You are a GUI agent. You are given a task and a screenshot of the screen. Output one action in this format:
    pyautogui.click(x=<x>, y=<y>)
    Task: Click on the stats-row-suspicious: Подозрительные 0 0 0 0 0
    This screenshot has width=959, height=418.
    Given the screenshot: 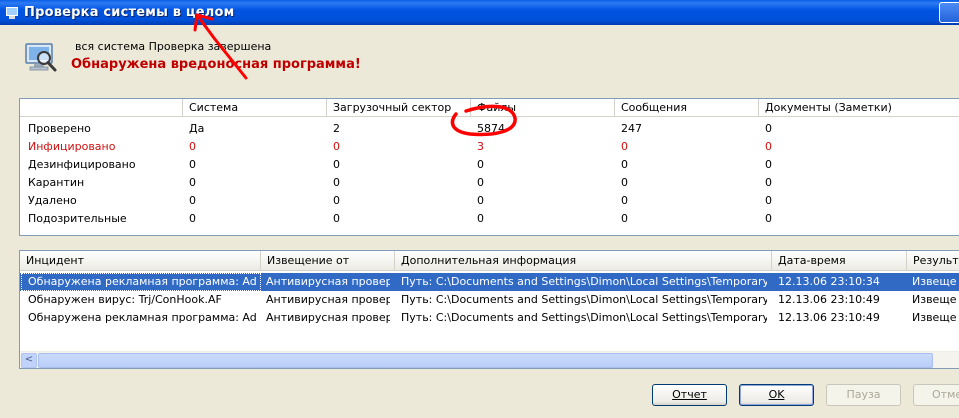 What is the action you would take?
    pyautogui.click(x=489, y=219)
    